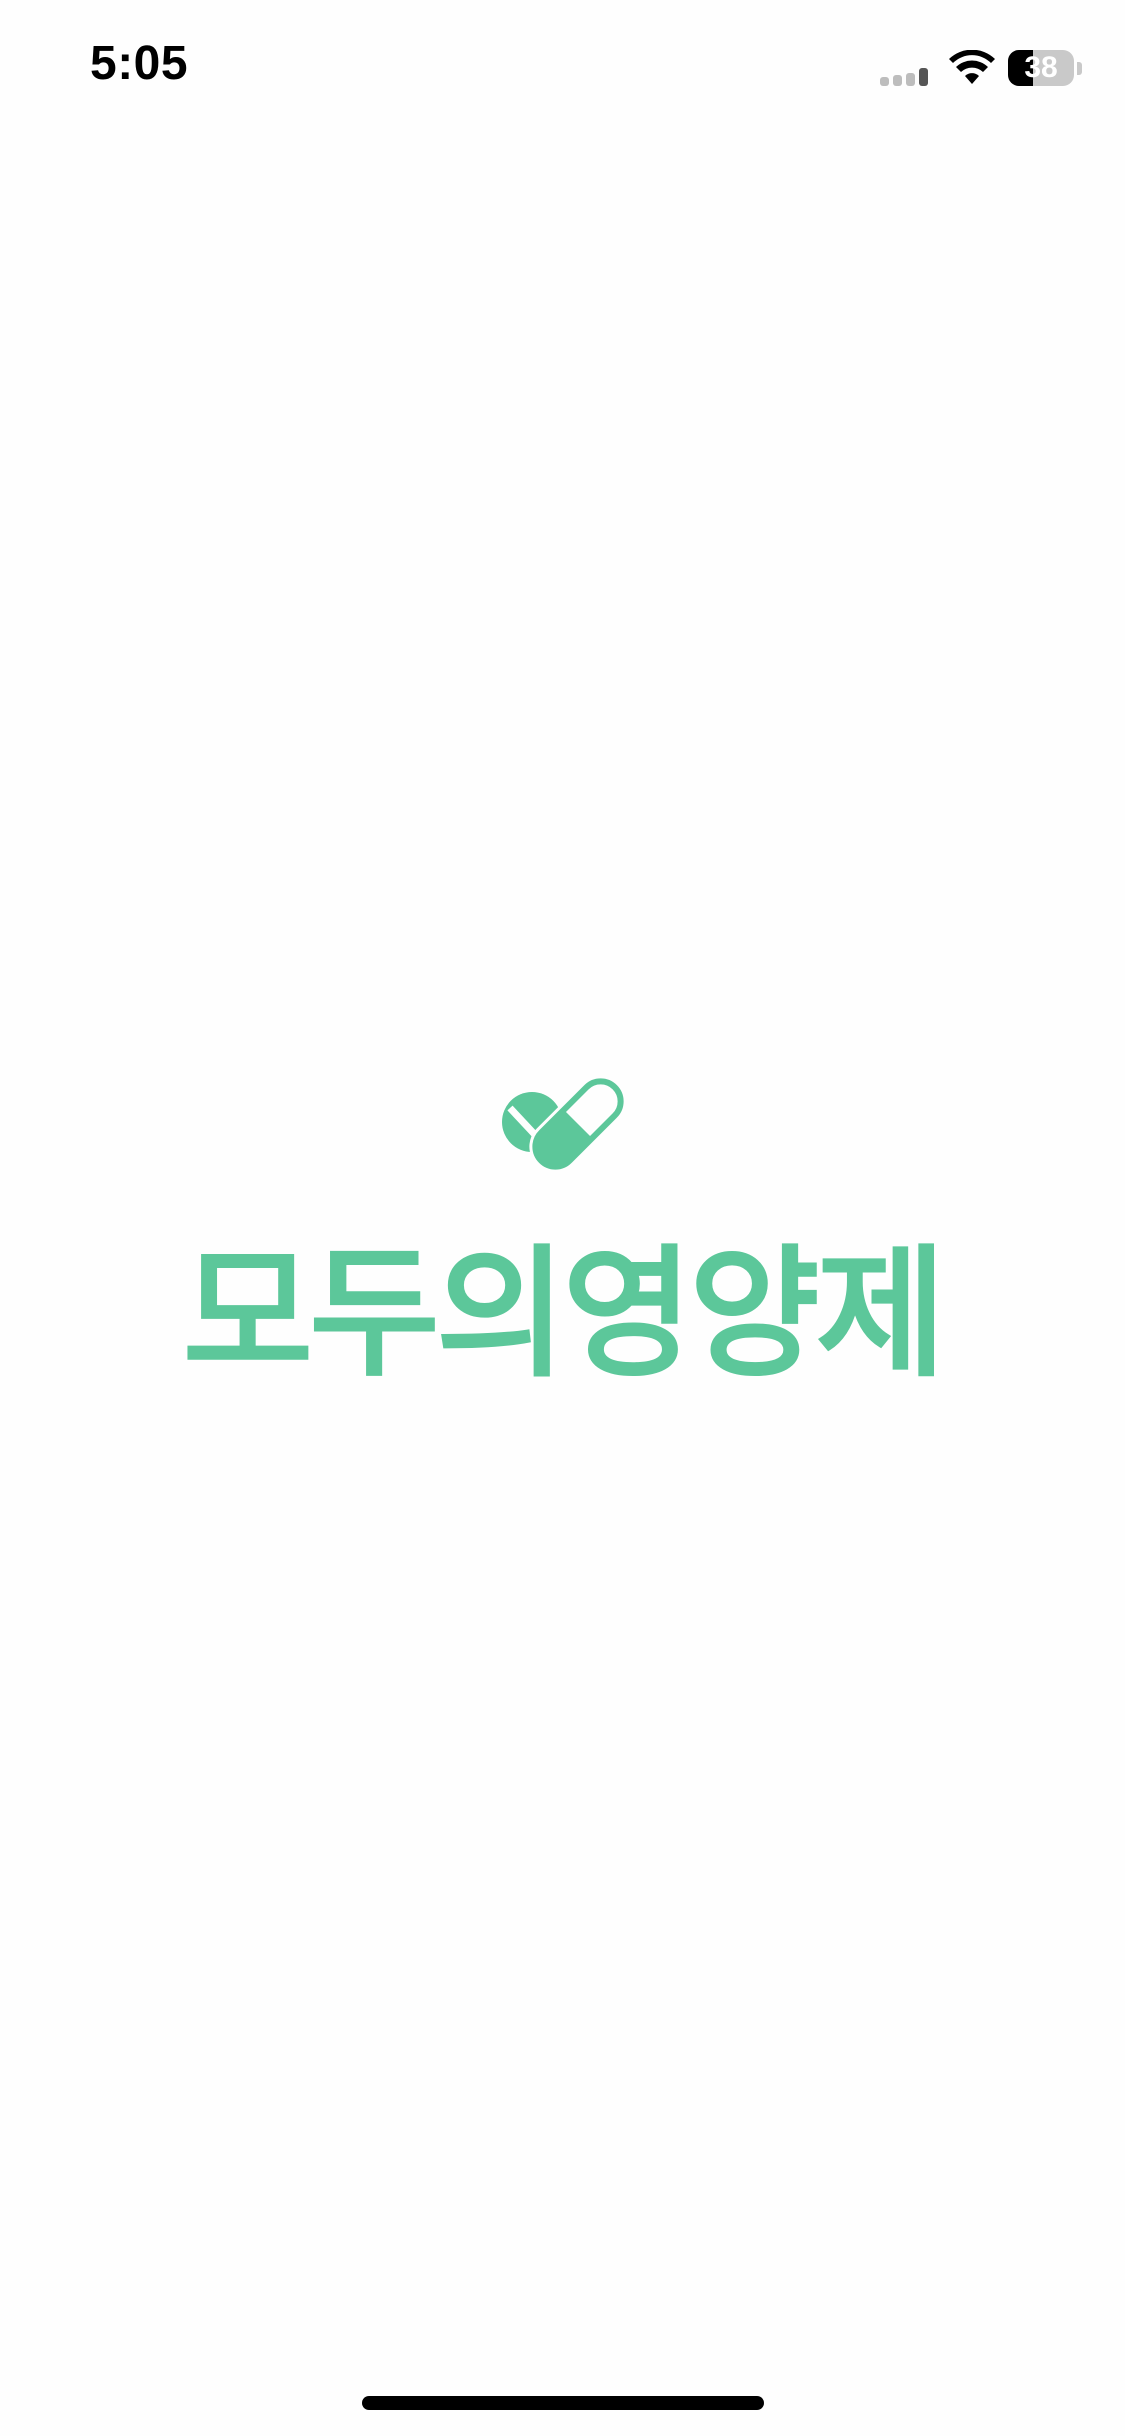 This screenshot has height=2436, width=1125. What do you see at coordinates (564, 1124) in the screenshot?
I see `pill-capsule-icon` at bounding box center [564, 1124].